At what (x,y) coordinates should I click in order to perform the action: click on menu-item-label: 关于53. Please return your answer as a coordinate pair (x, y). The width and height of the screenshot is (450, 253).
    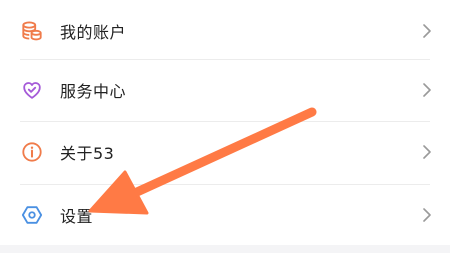
    Looking at the image, I should click on (87, 153).